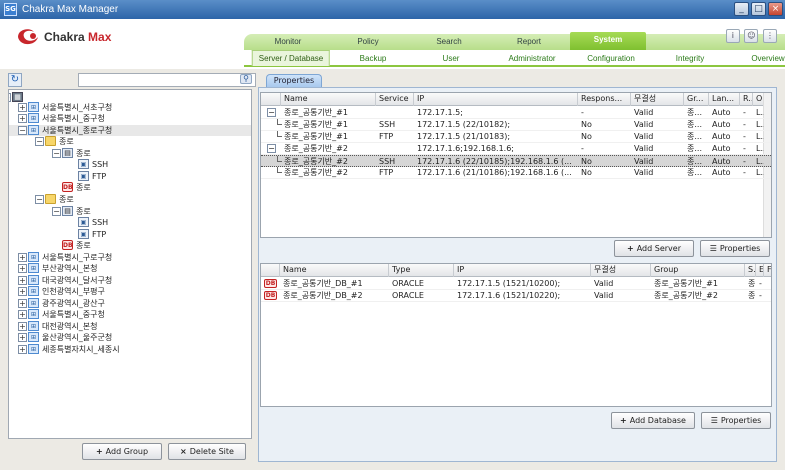 This screenshot has height=470, width=785. What do you see at coordinates (736, 420) in the screenshot?
I see `database-properties-button: ☰ Properties` at bounding box center [736, 420].